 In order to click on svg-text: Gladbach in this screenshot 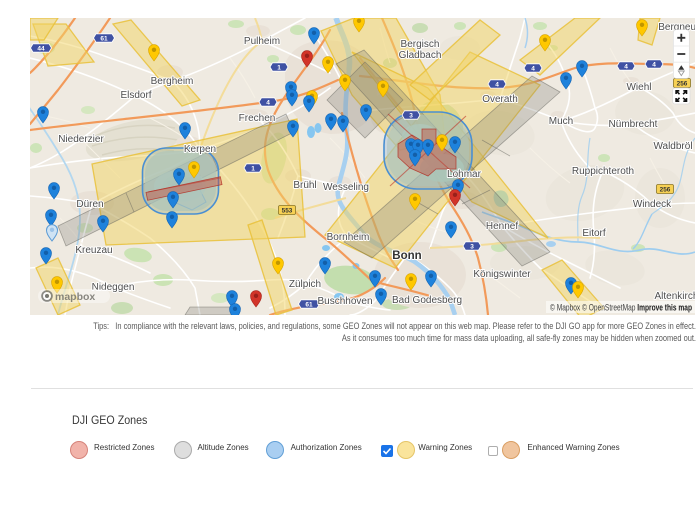, I will do `click(420, 55)`.